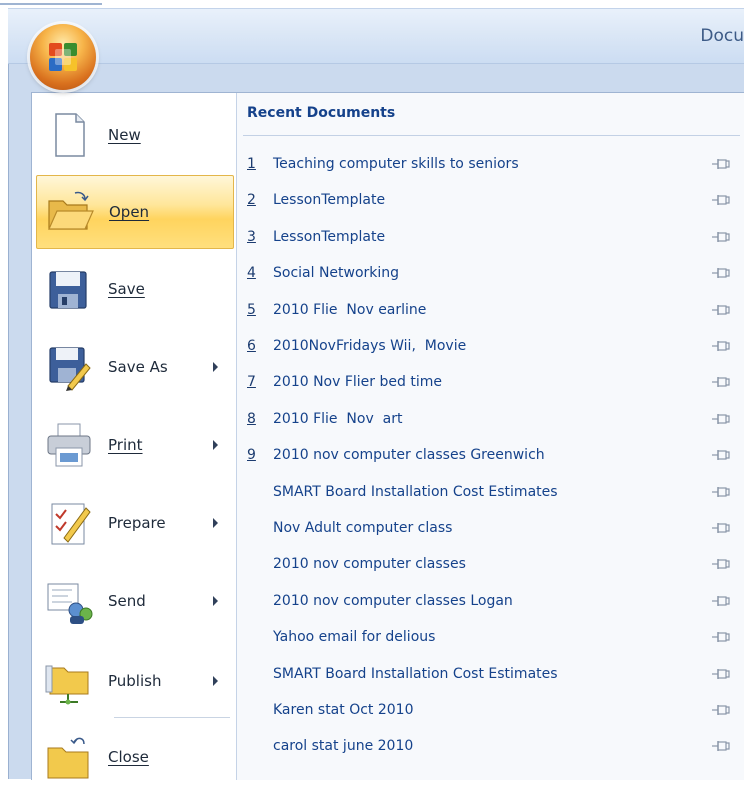 The height and width of the screenshot is (793, 744). I want to click on menu-label-save: Save, so click(126, 289).